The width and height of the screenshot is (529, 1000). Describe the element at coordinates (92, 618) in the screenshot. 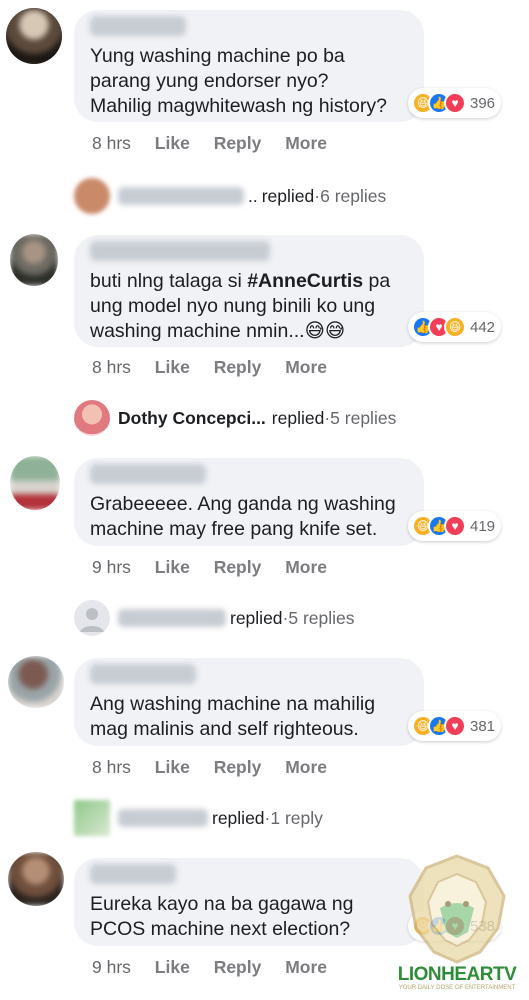

I see `default-avatar-icon` at that location.